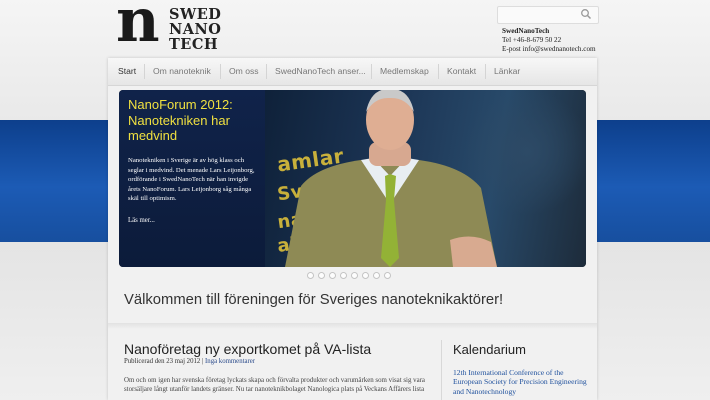 The width and height of the screenshot is (710, 400). What do you see at coordinates (247, 349) in the screenshot?
I see `article-title: Nanoföretag ny exportkomet på VA-lista` at bounding box center [247, 349].